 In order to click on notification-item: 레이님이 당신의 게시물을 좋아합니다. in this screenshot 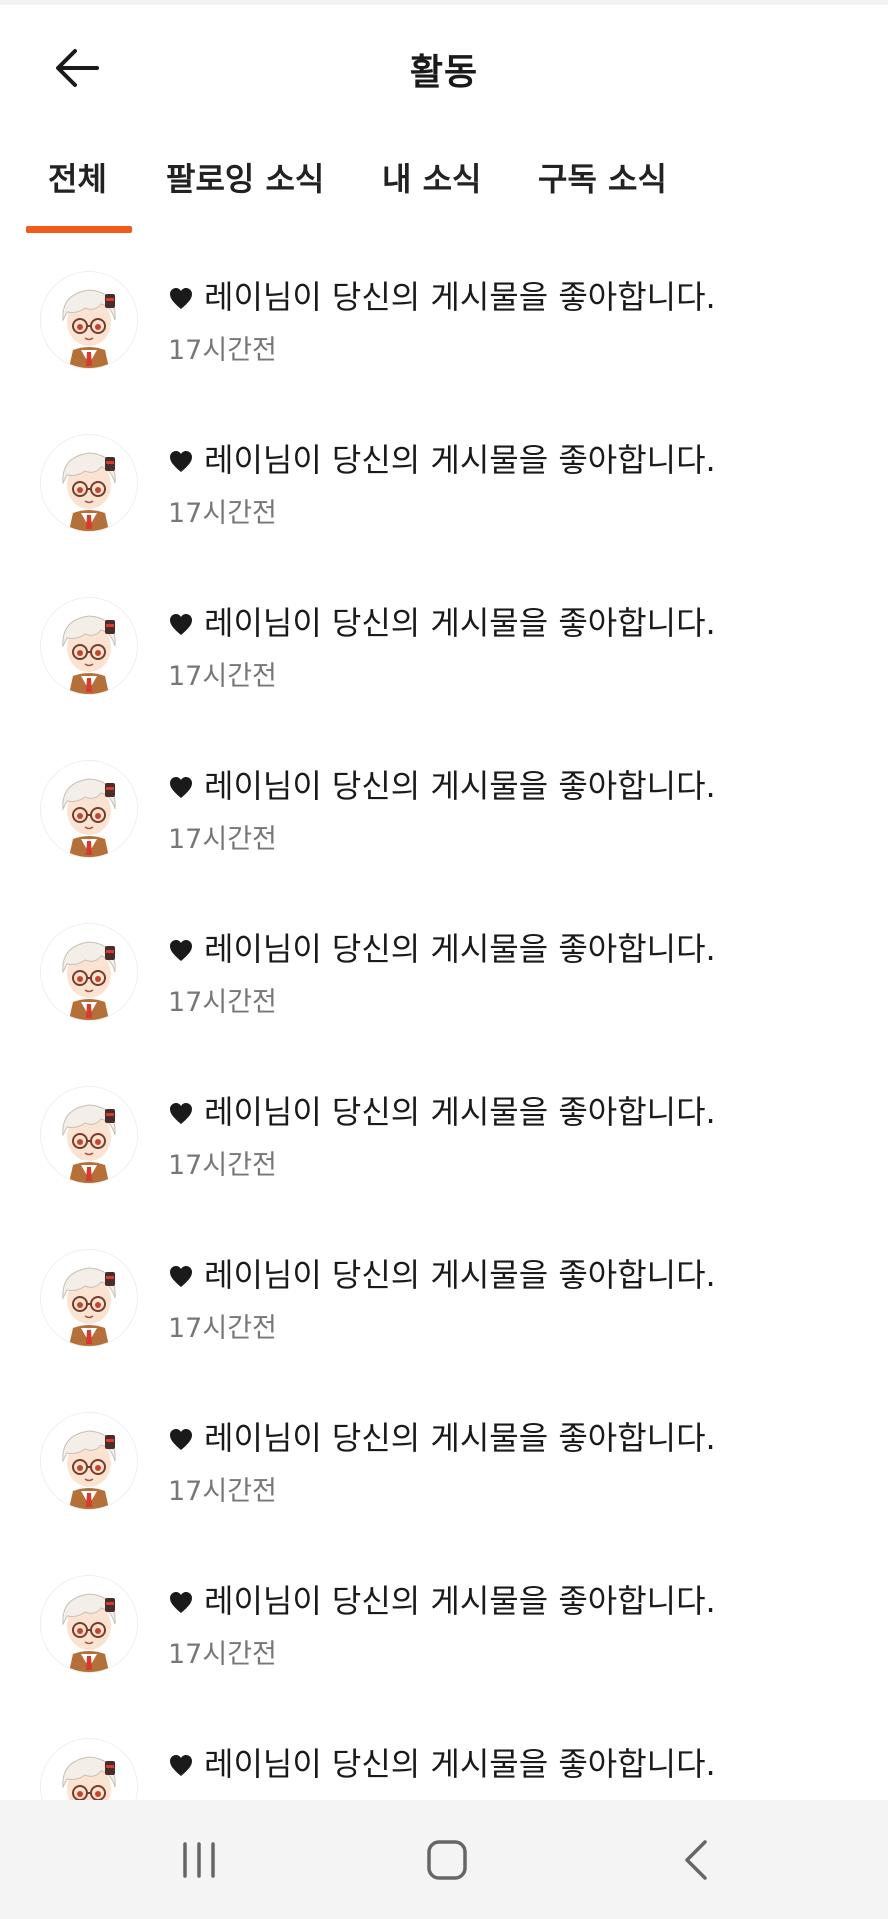, I will do `click(444, 1751)`.